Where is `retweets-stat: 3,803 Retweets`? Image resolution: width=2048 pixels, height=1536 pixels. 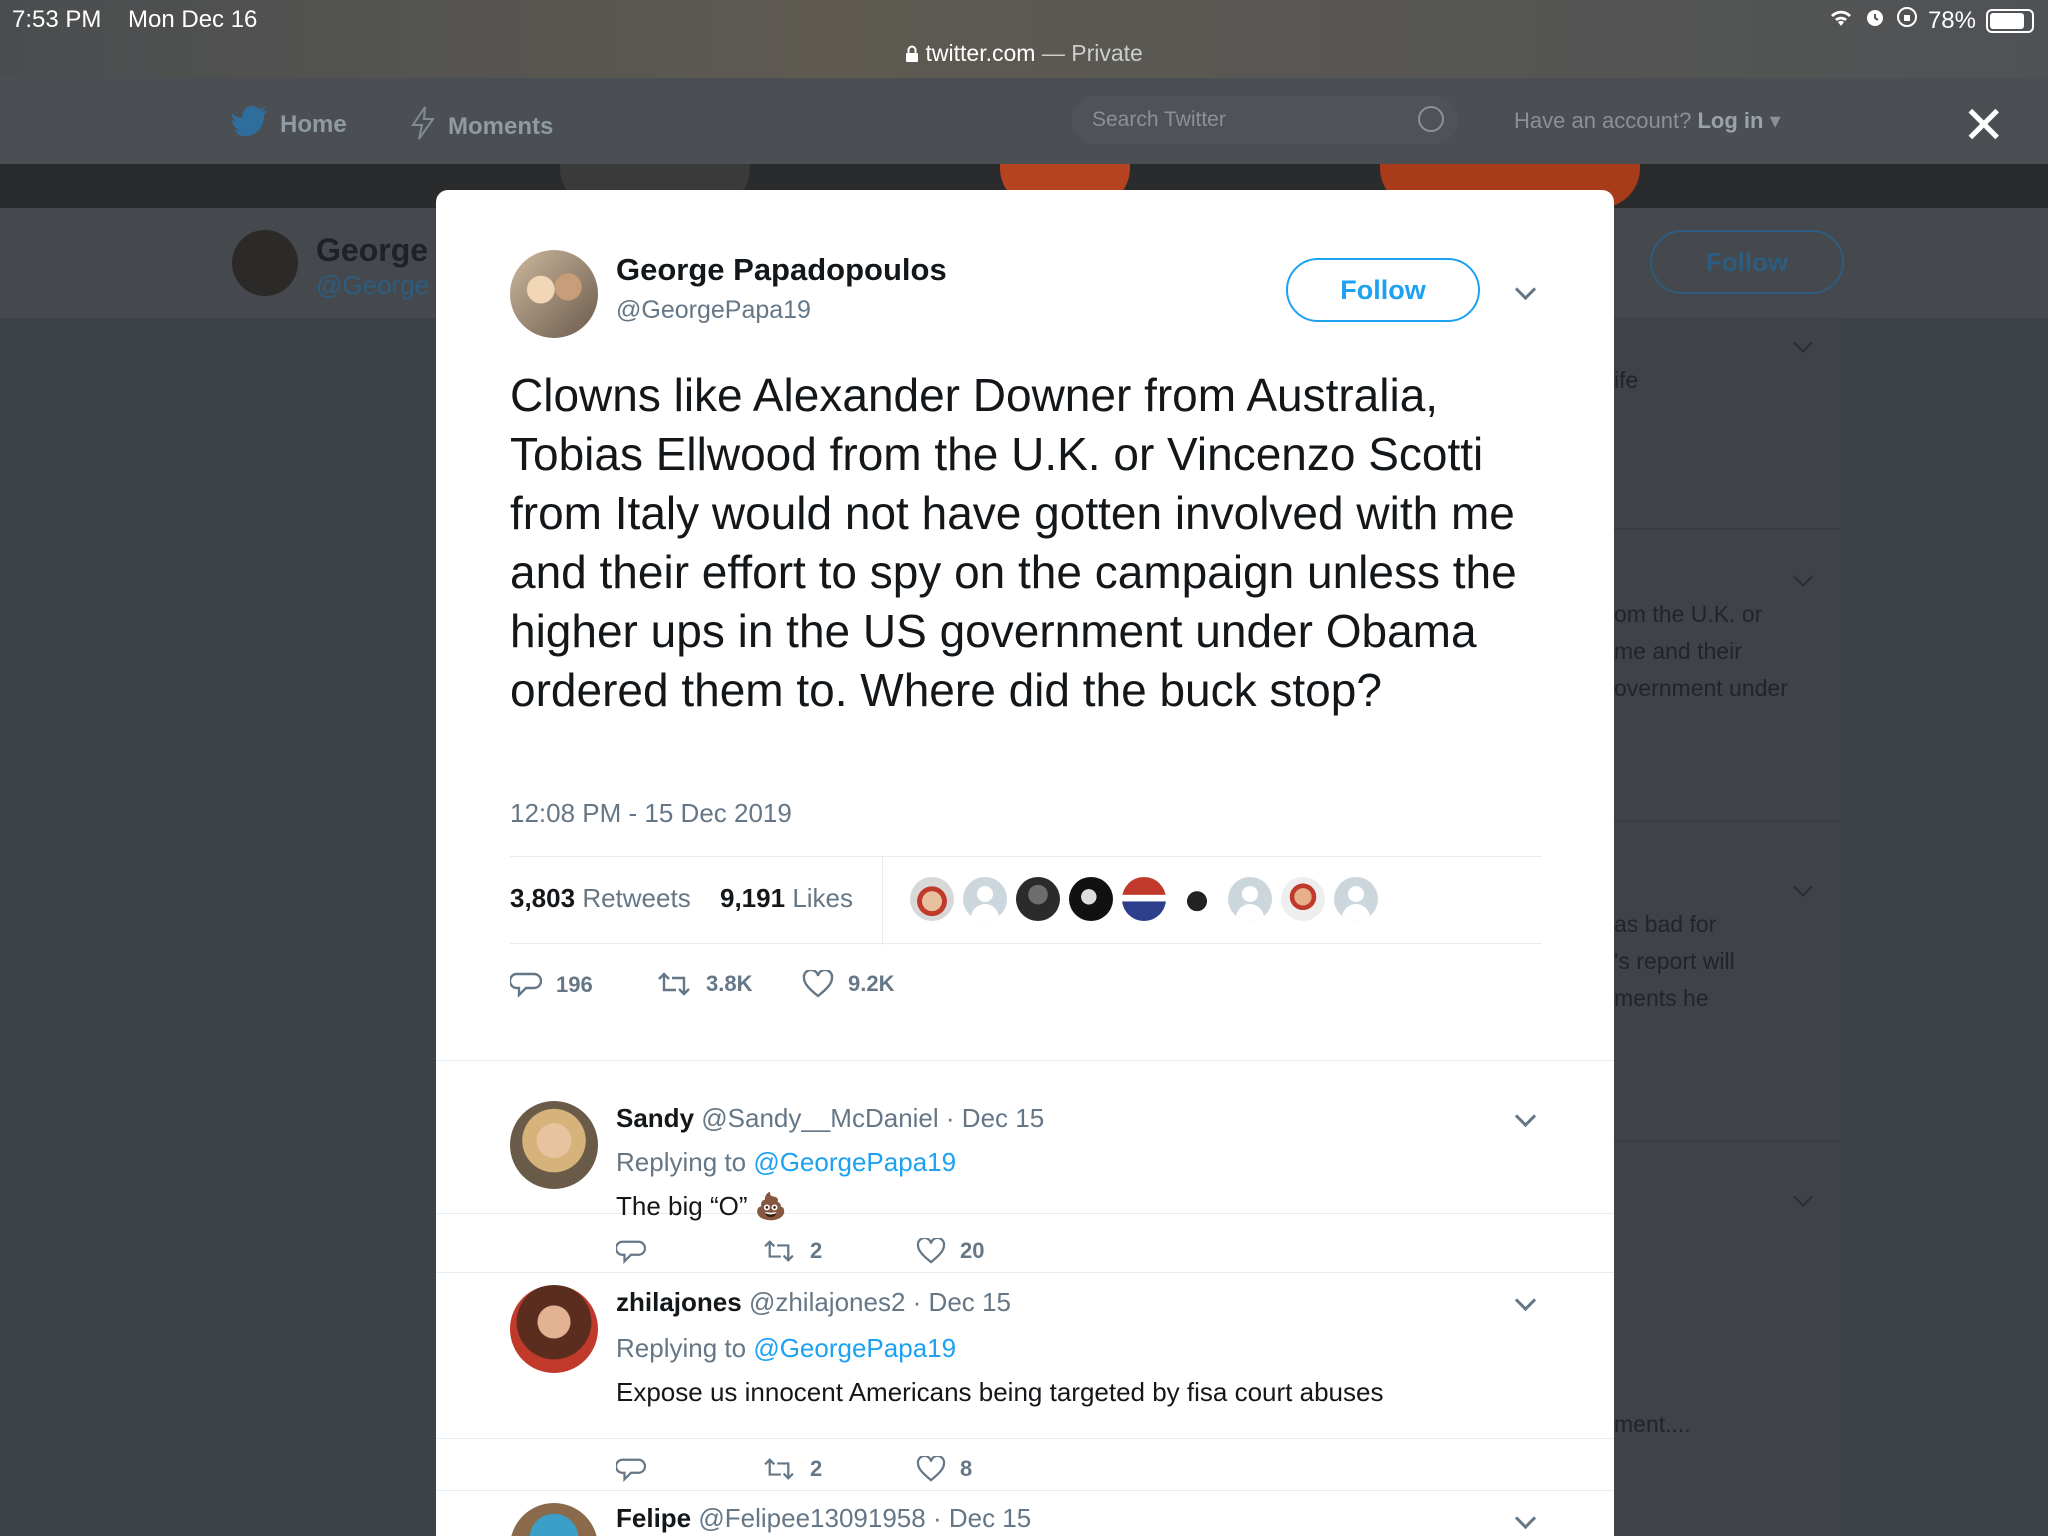 retweets-stat: 3,803 Retweets is located at coordinates (600, 898).